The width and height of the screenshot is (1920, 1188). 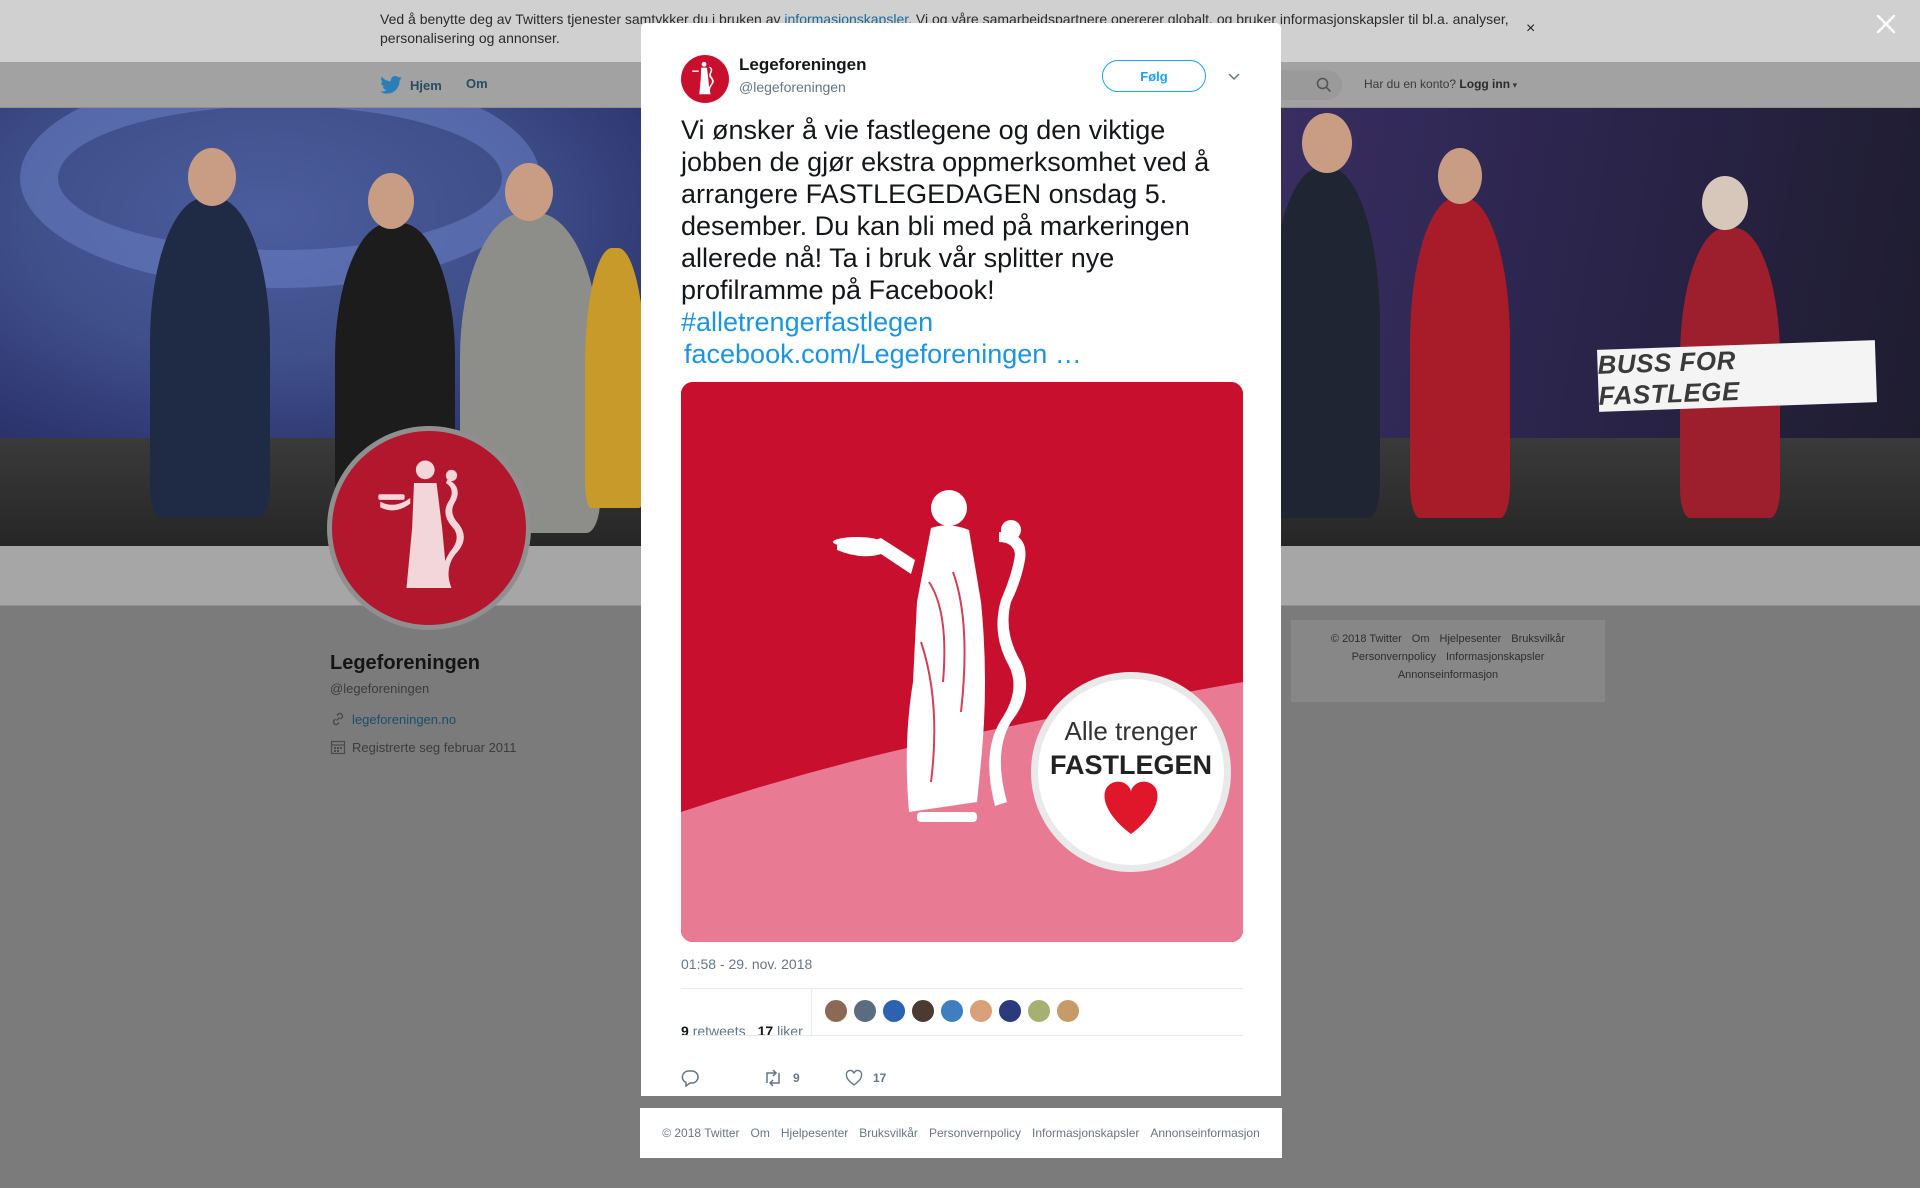 I want to click on retweets-count: 9, so click(x=685, y=1031).